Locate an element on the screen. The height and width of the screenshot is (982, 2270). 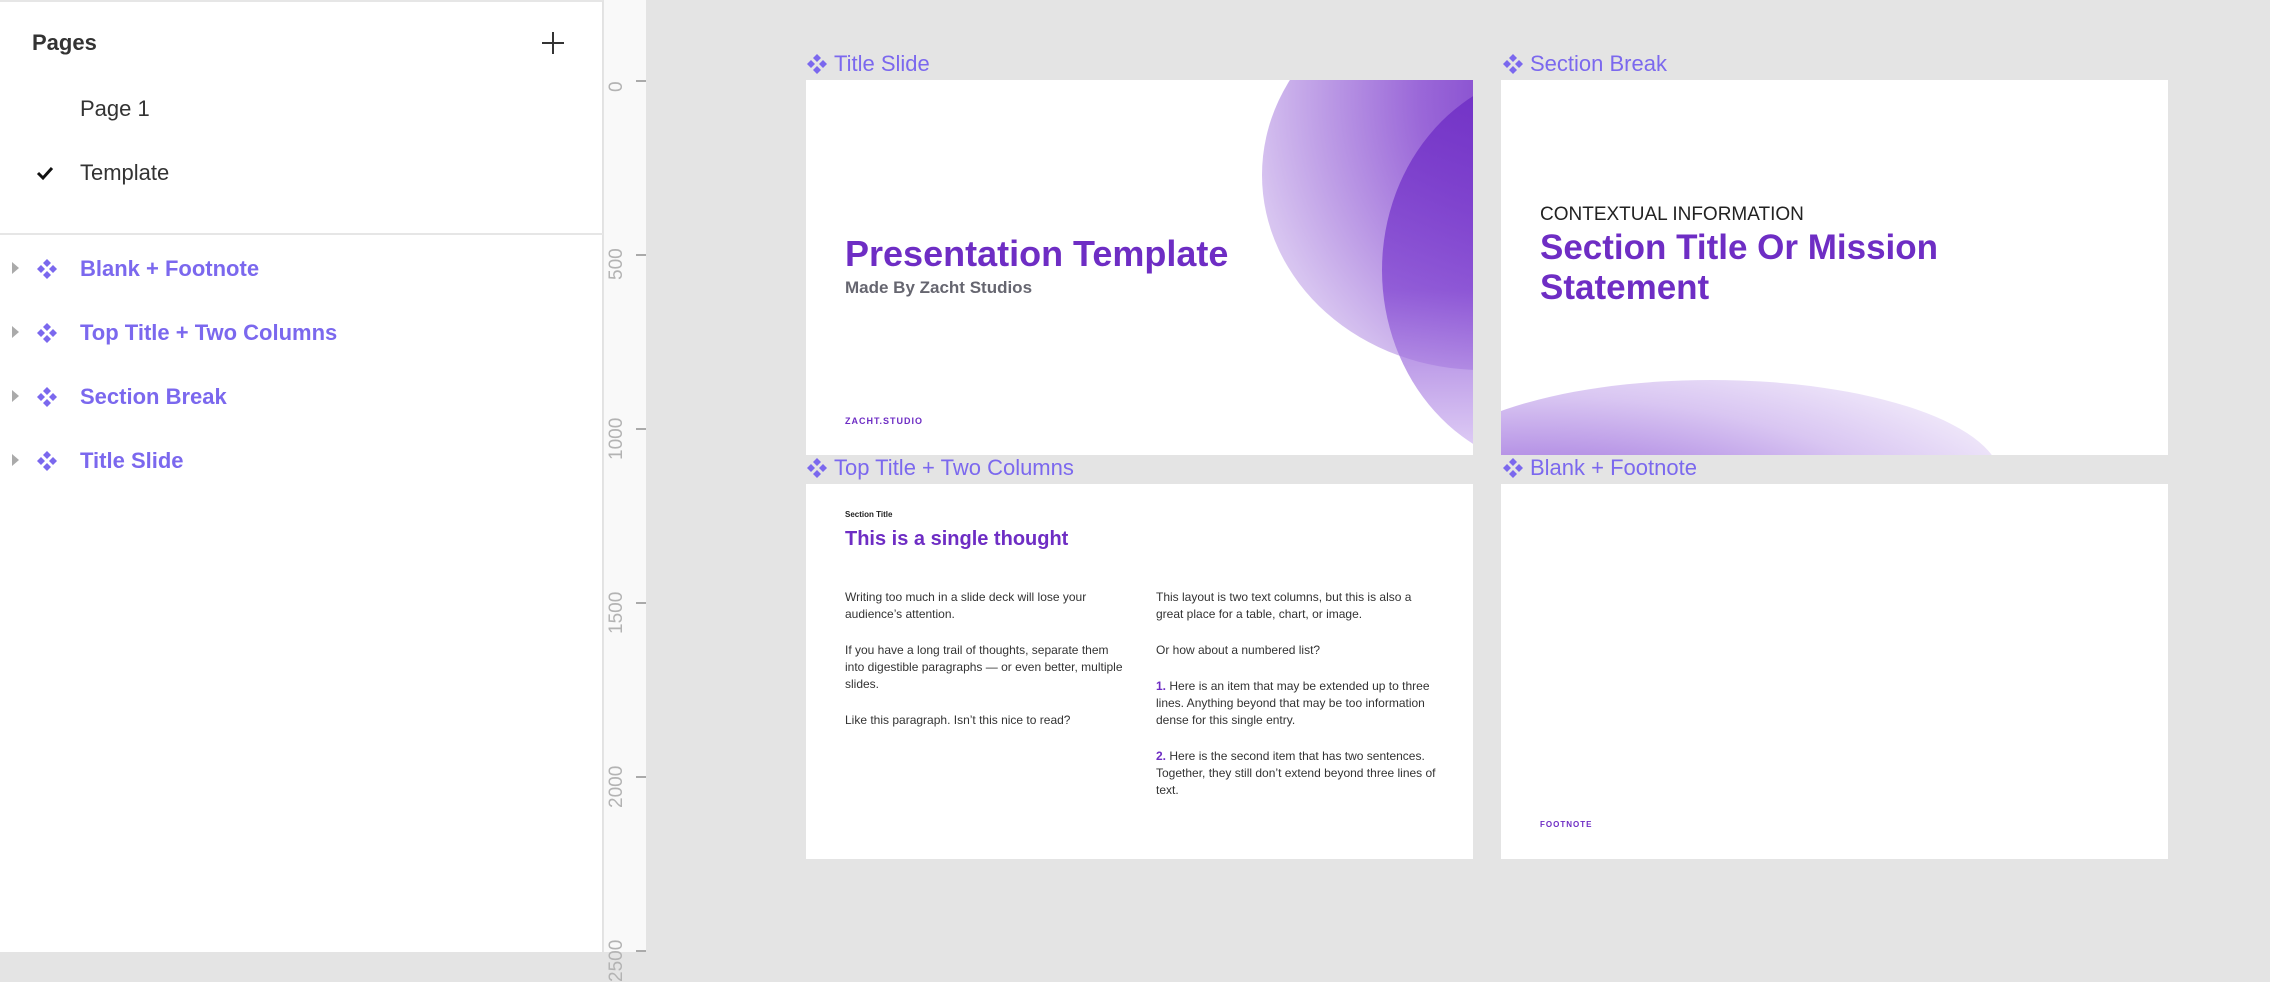
gradient-wave is located at coordinates (1751, 417).